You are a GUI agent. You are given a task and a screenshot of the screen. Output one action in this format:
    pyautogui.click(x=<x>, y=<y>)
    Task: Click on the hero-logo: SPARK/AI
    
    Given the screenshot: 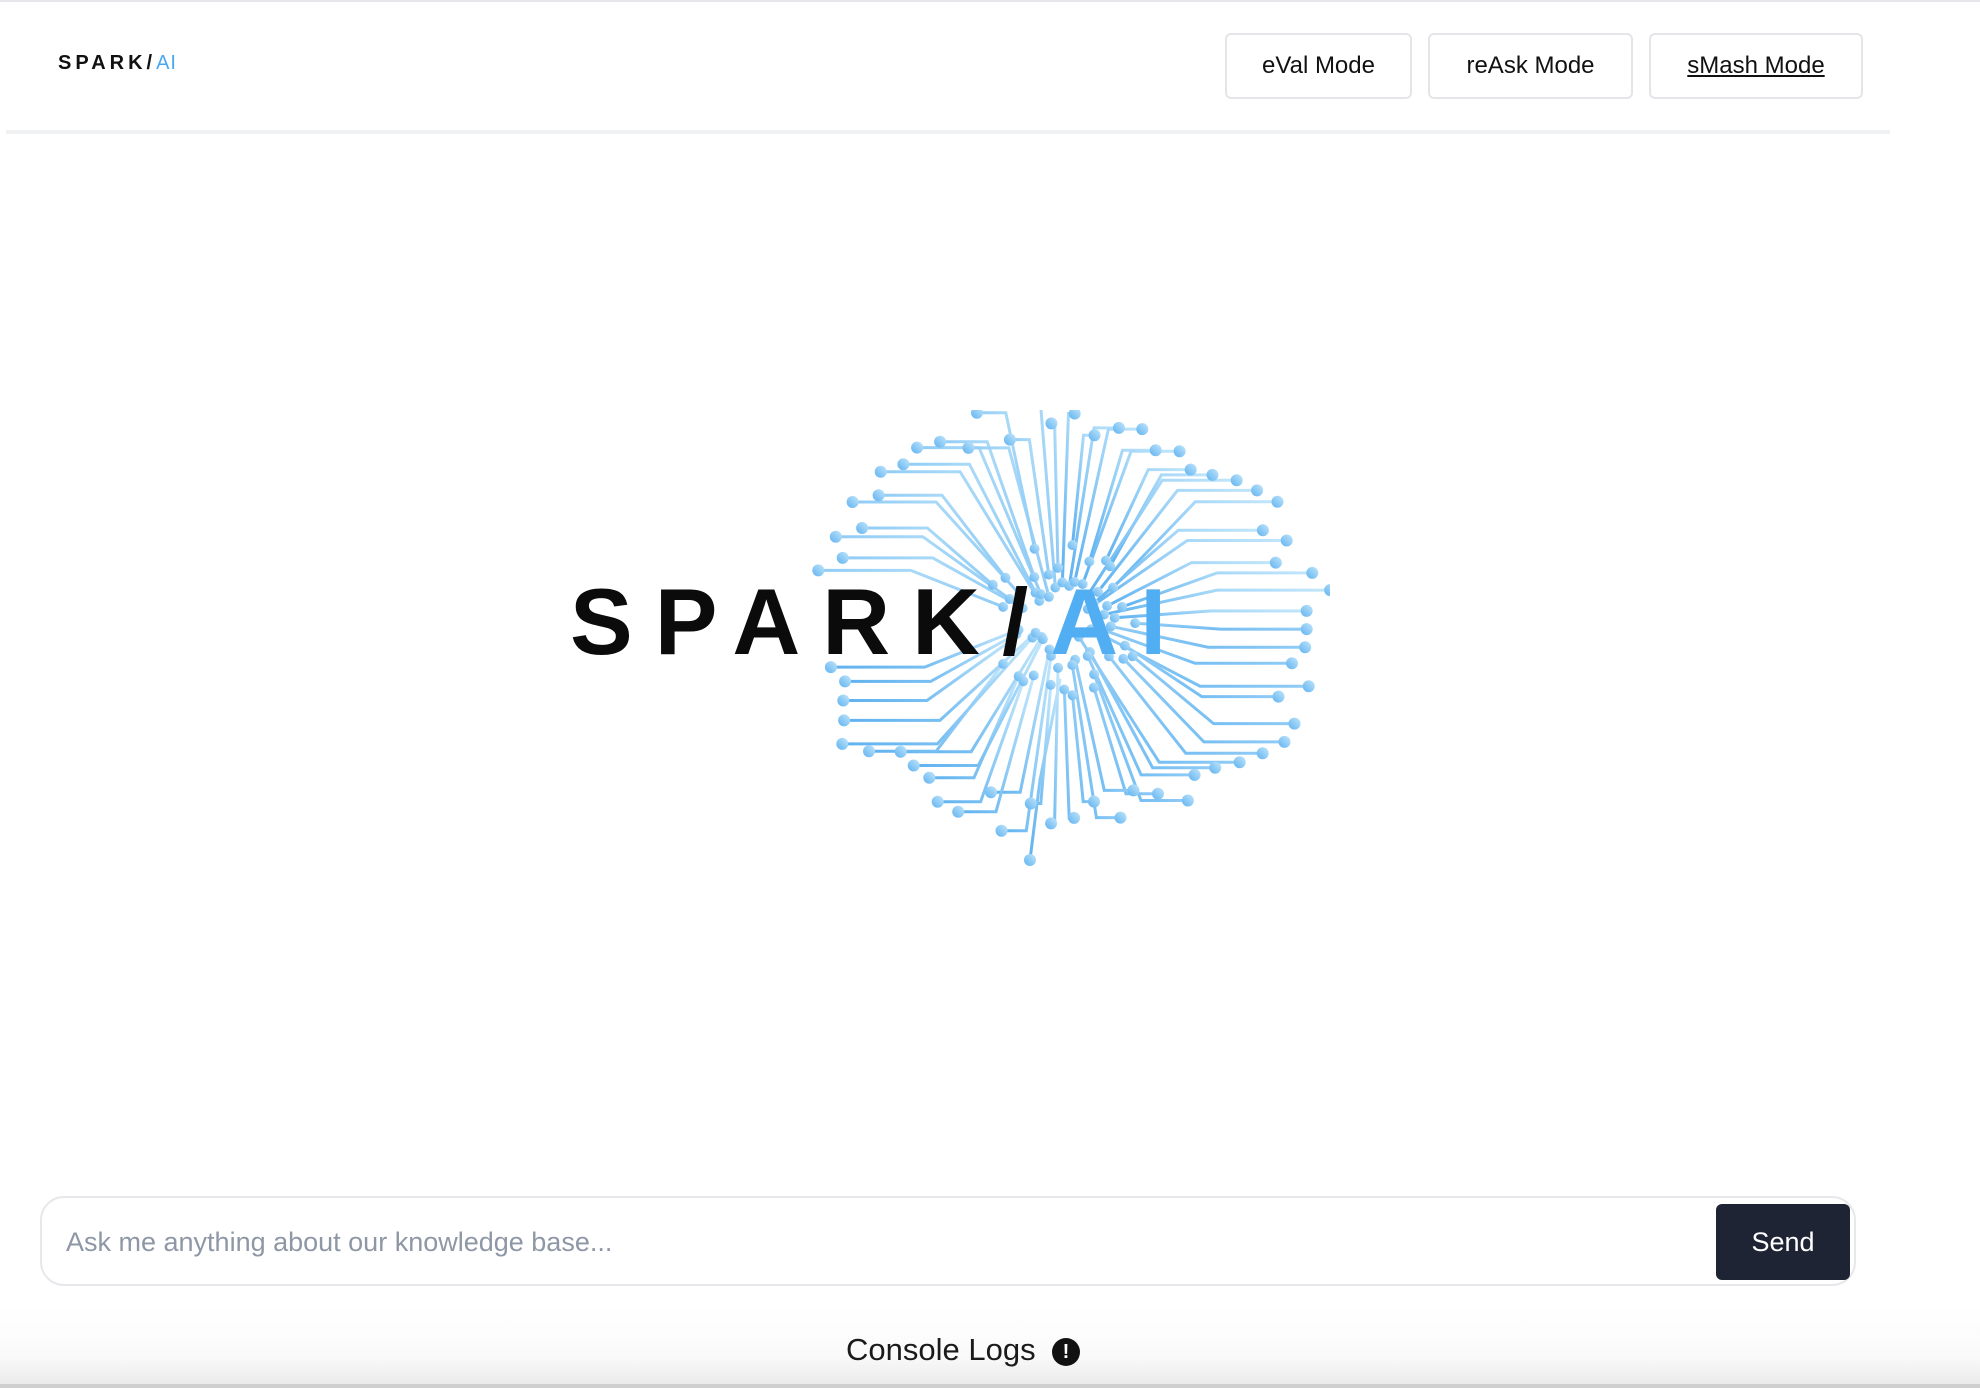 What is the action you would take?
    pyautogui.click(x=950, y=645)
    